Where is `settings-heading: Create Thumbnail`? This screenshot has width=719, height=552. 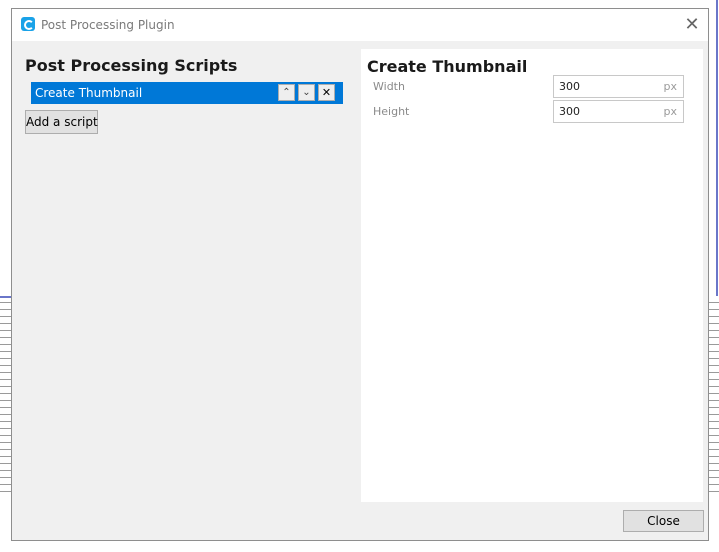 settings-heading: Create Thumbnail is located at coordinates (447, 66).